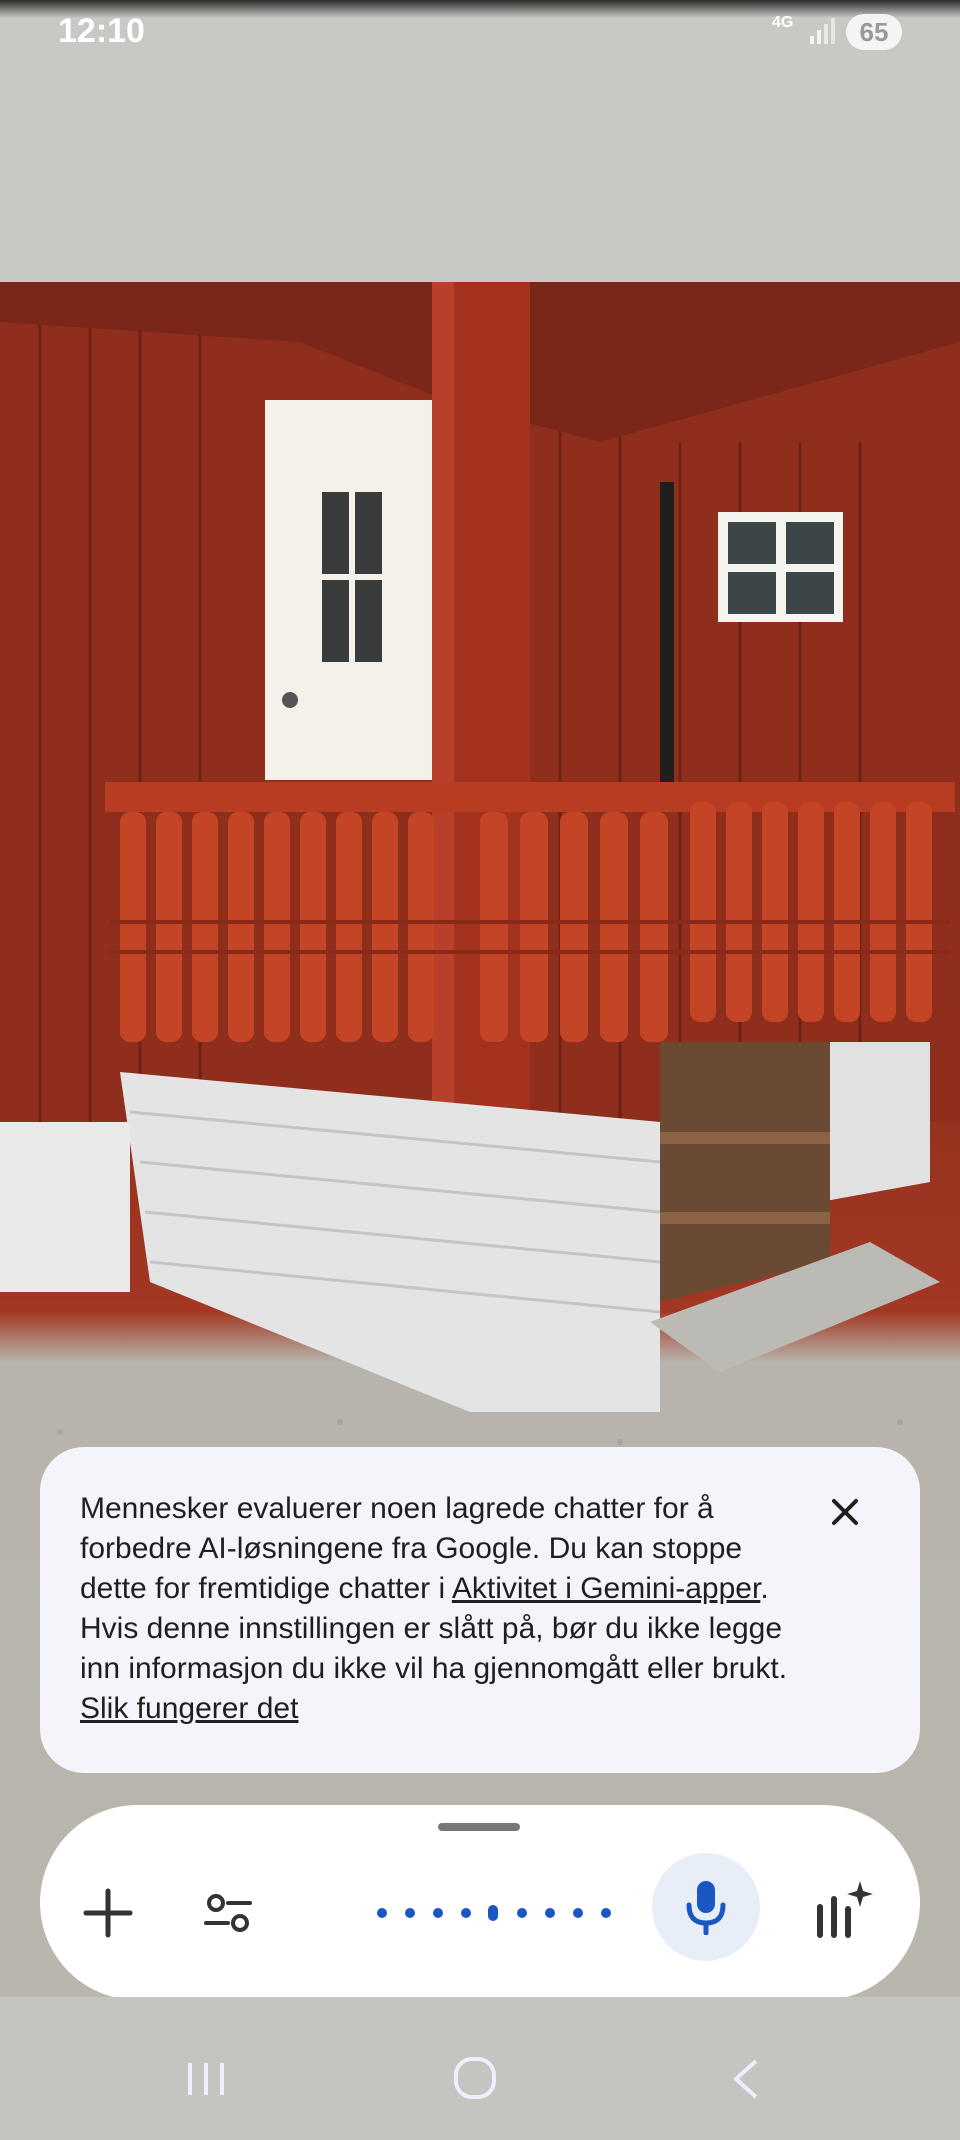 The width and height of the screenshot is (960, 2140). I want to click on close-icon, so click(845, 1512).